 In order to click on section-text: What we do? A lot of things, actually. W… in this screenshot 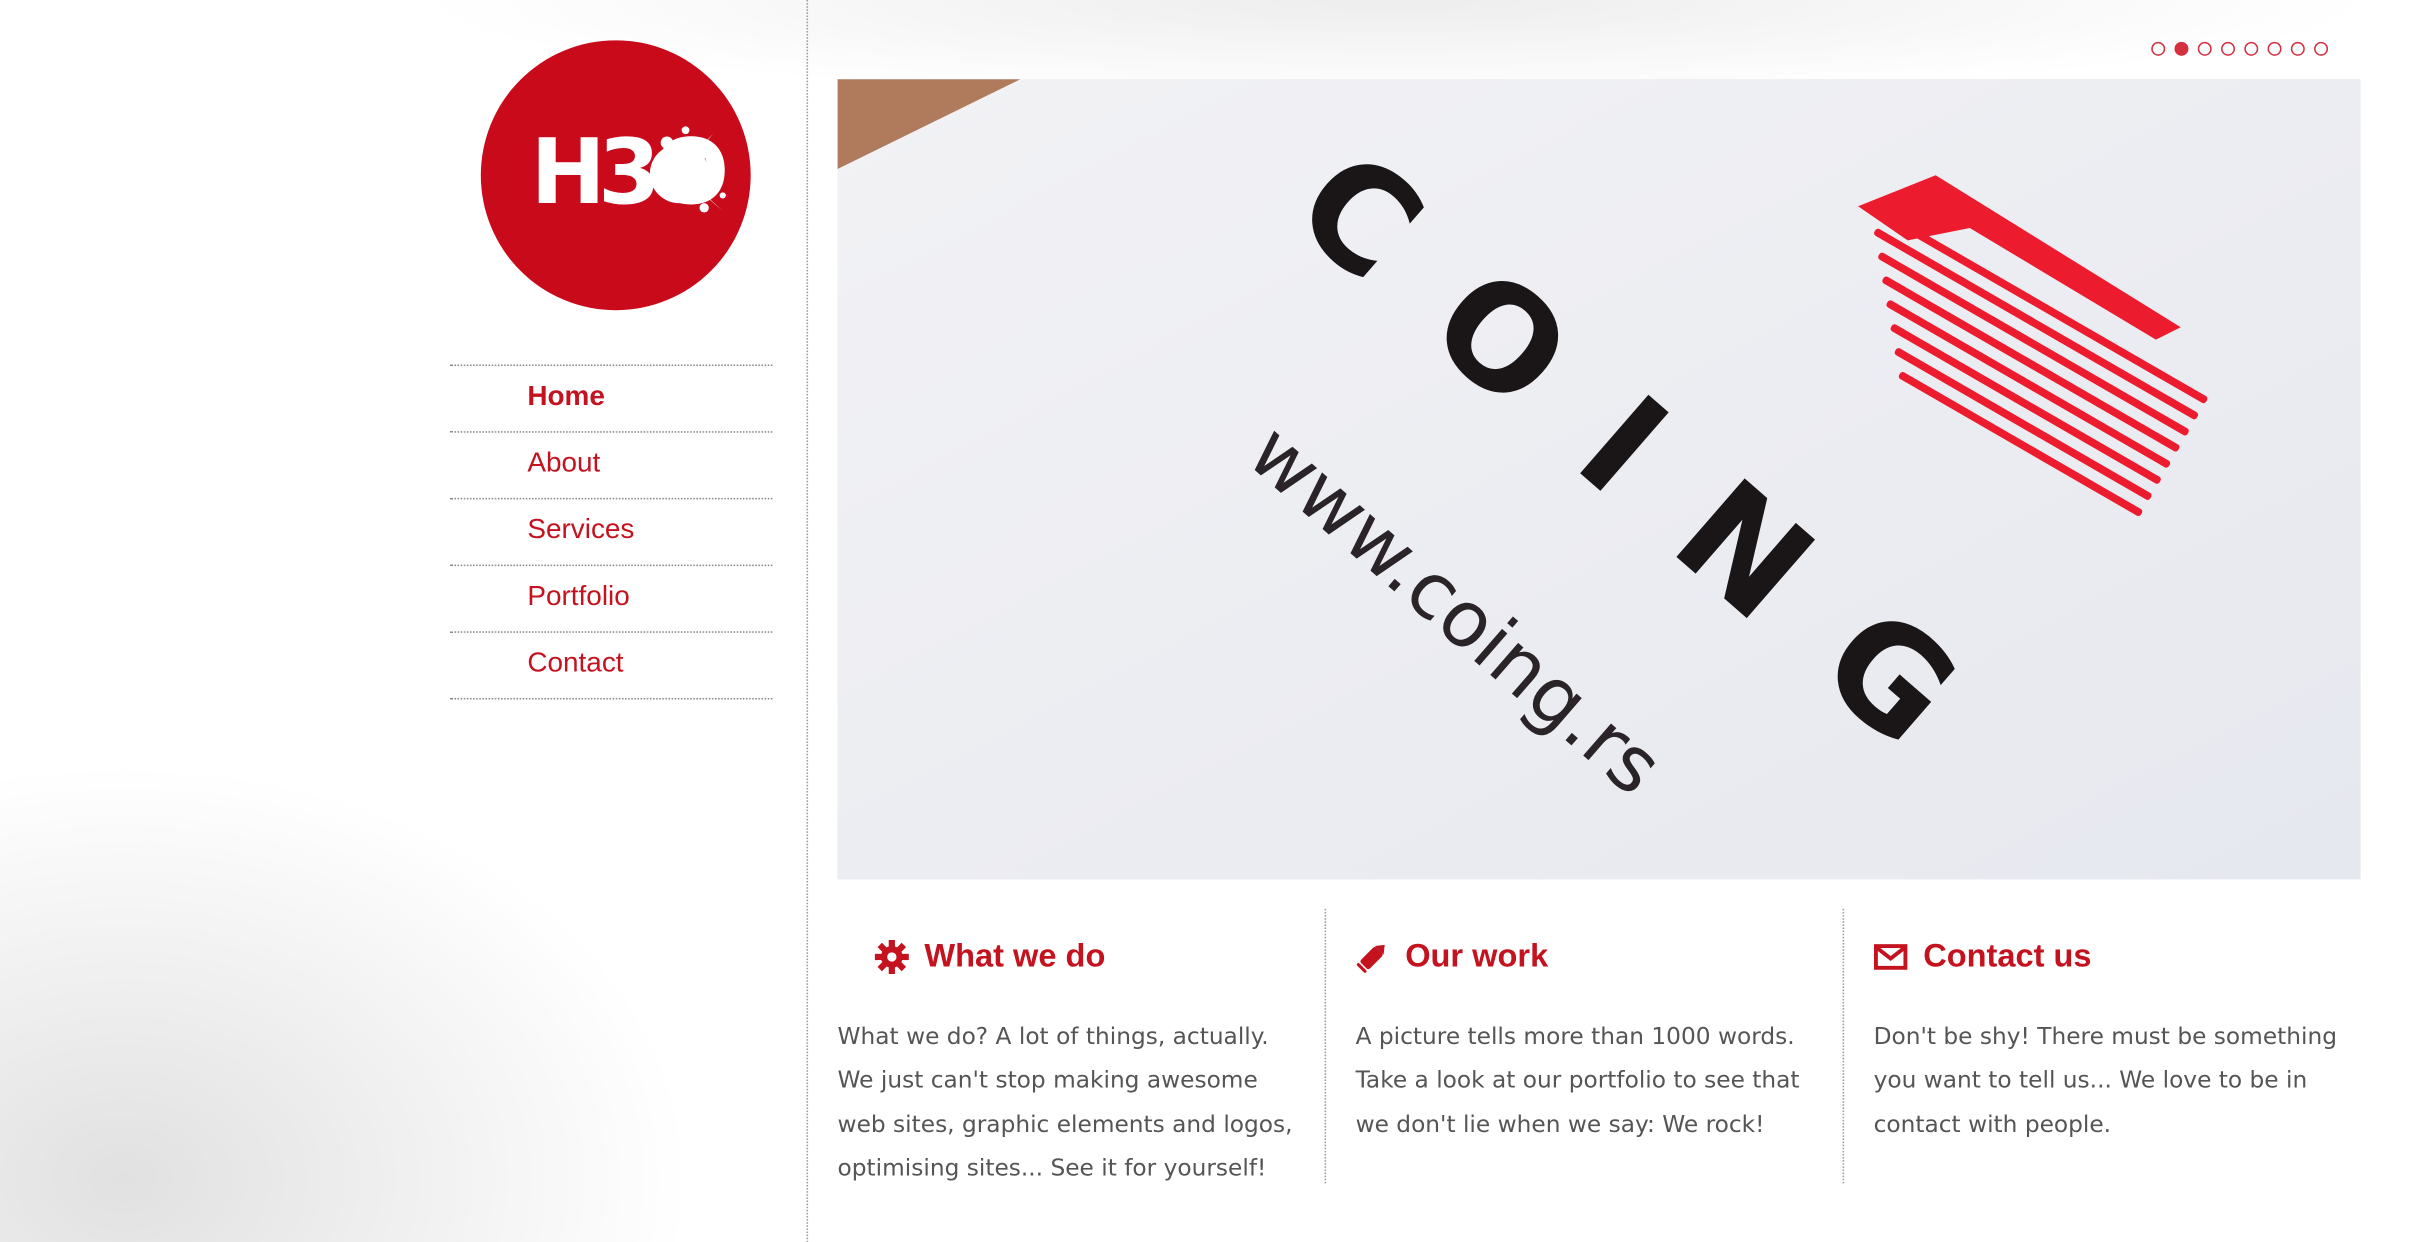, I will do `click(1065, 1102)`.